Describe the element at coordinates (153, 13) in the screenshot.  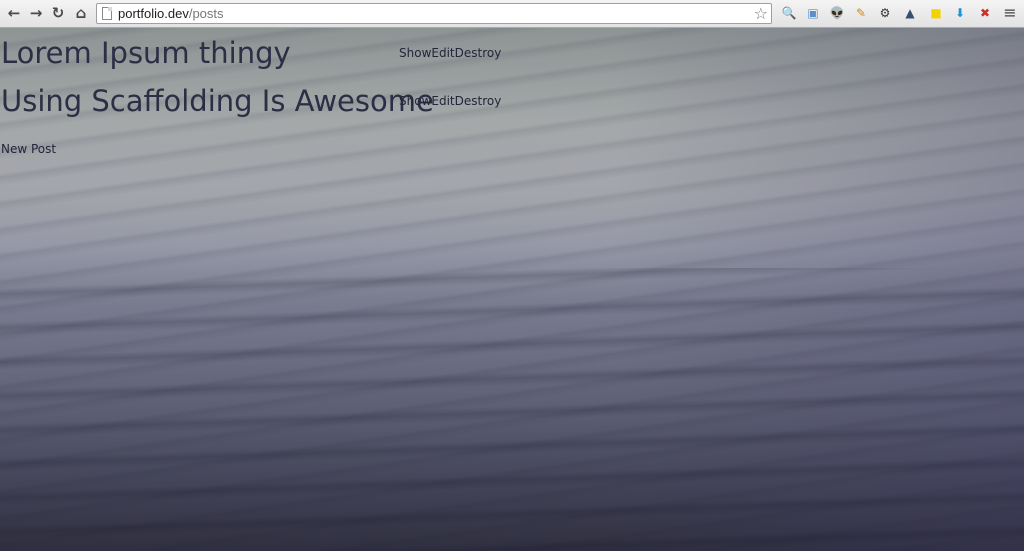
I see `url-host: portfolio.dev` at that location.